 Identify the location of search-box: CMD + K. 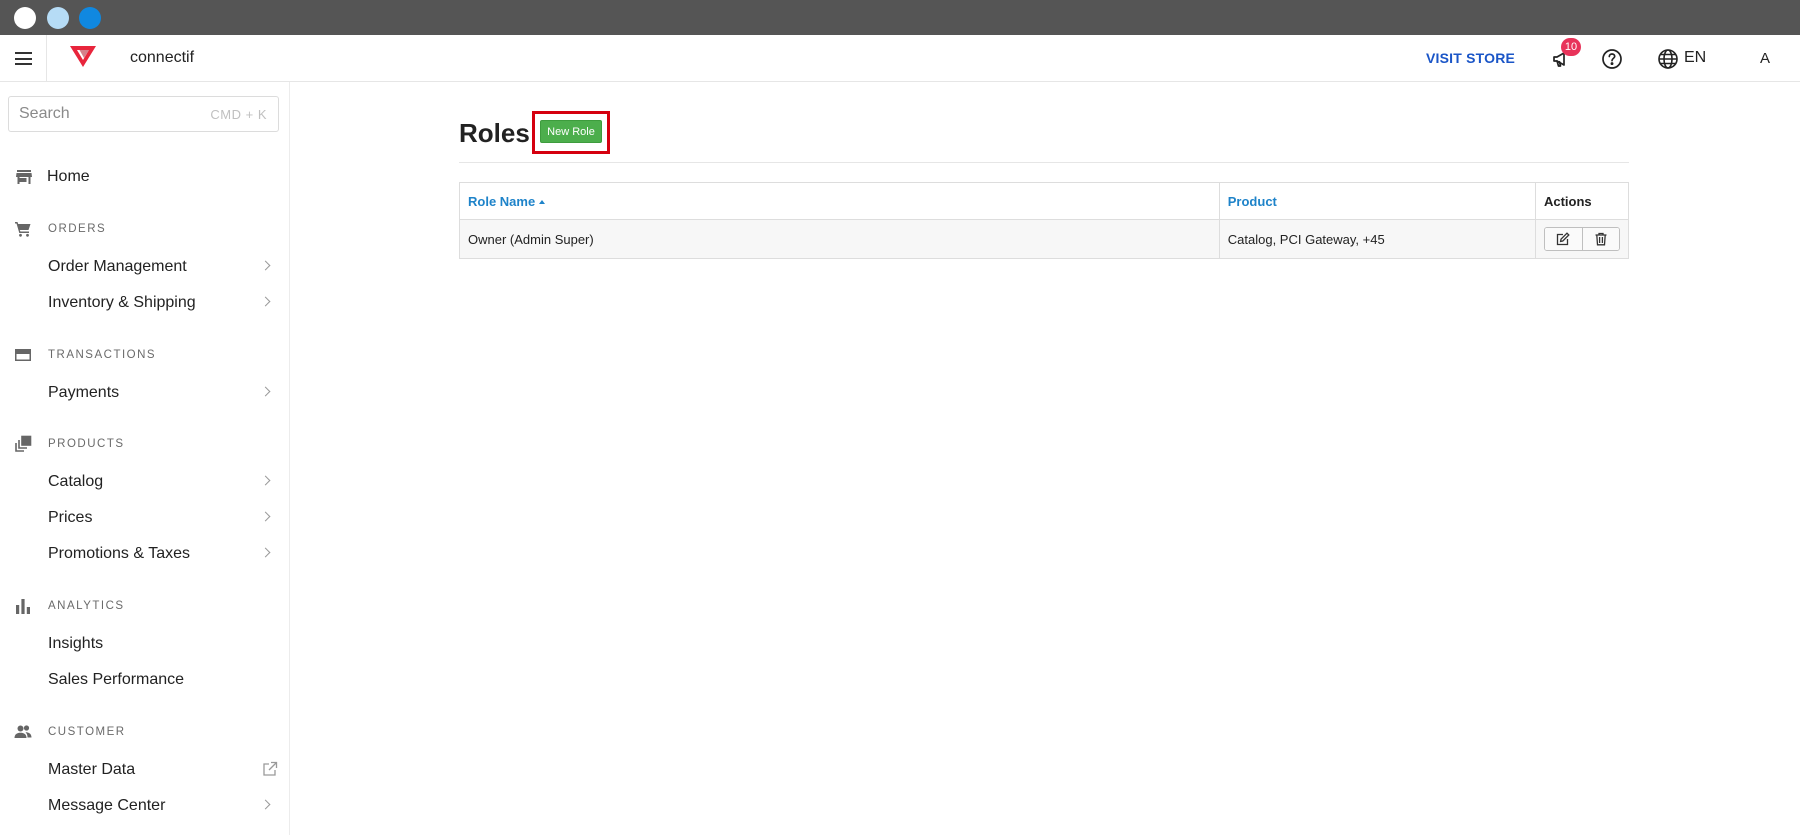
(143, 114).